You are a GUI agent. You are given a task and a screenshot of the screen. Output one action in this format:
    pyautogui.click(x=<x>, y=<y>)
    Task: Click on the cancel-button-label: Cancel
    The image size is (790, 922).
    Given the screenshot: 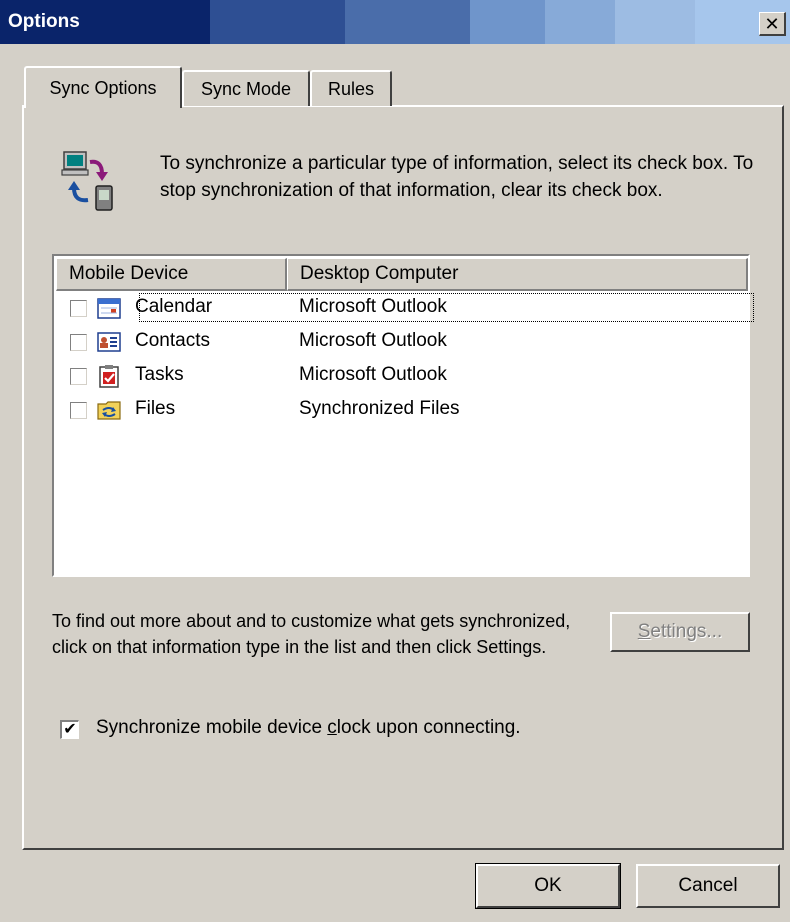 What is the action you would take?
    pyautogui.click(x=708, y=885)
    